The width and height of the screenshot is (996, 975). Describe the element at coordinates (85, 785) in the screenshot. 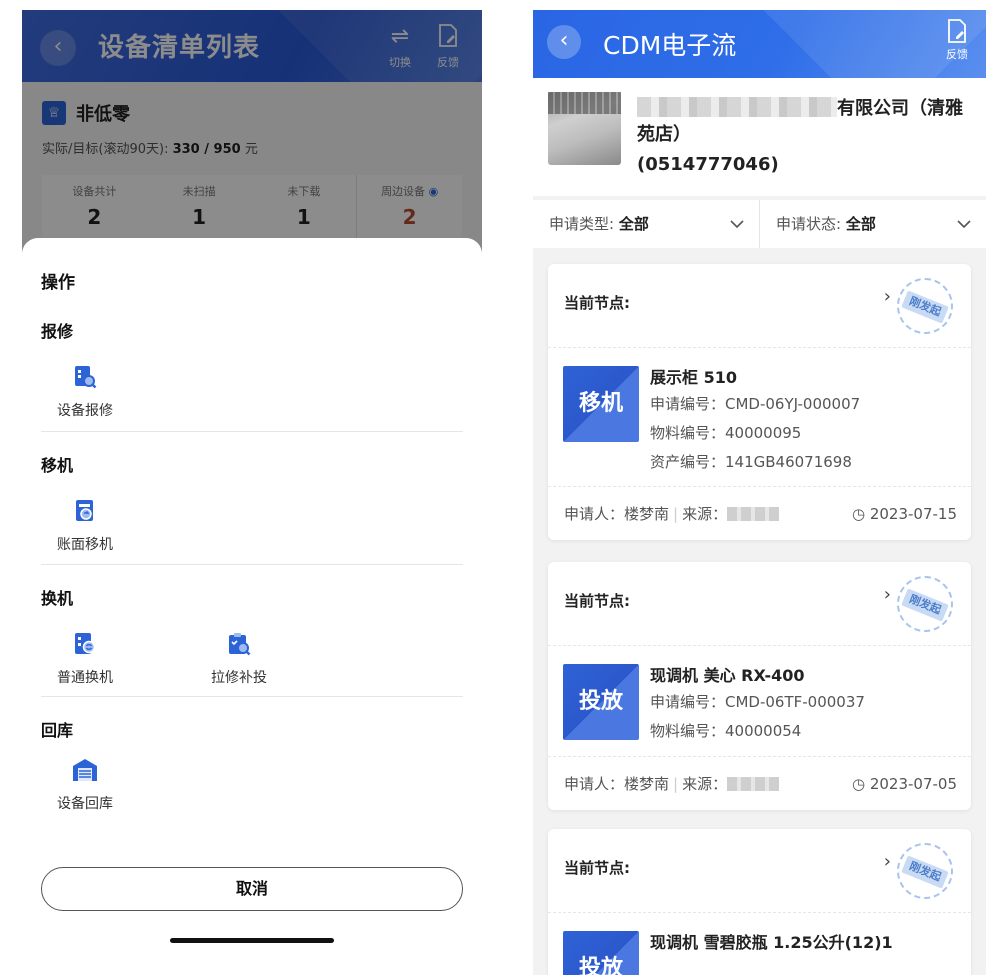

I see `device-return-button: 设备回库` at that location.